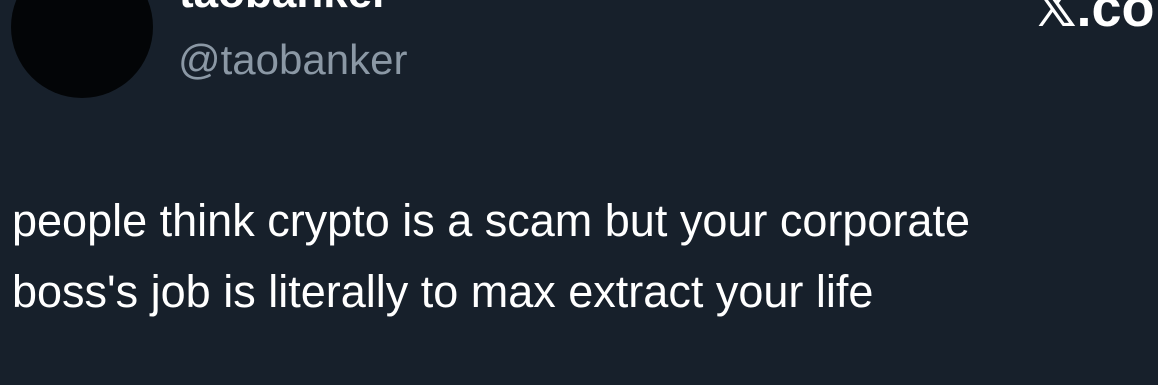 The width and height of the screenshot is (1158, 385). I want to click on x-logo-icon: 𝕏.co, so click(1094, 19).